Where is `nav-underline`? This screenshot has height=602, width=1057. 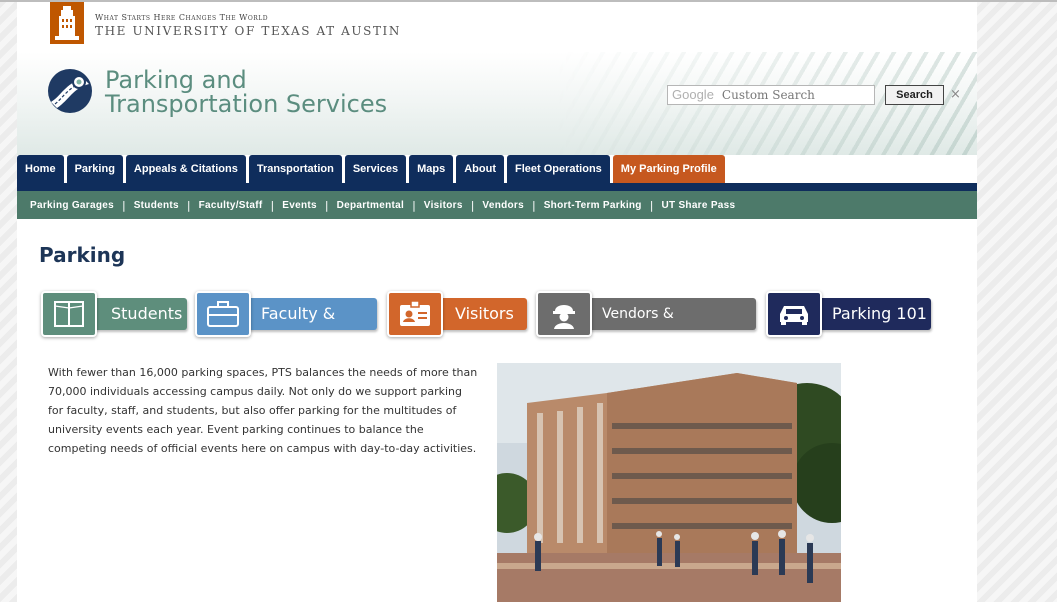
nav-underline is located at coordinates (497, 187).